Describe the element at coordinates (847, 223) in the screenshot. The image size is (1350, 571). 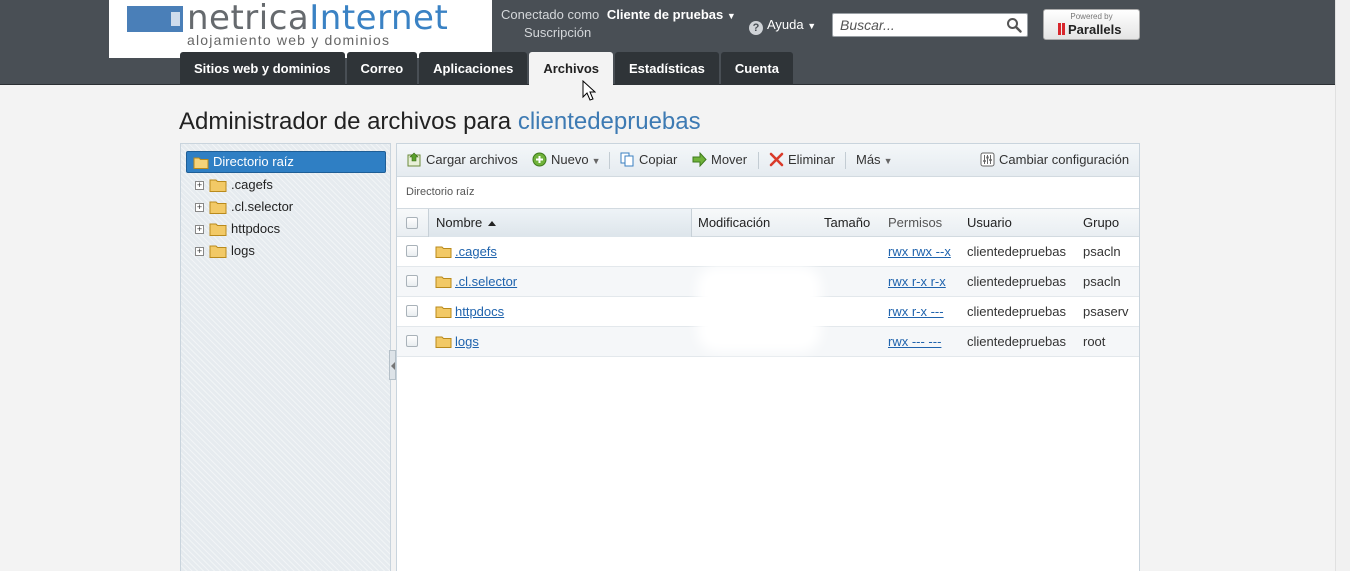
I see `column-header-size: Tamaño` at that location.